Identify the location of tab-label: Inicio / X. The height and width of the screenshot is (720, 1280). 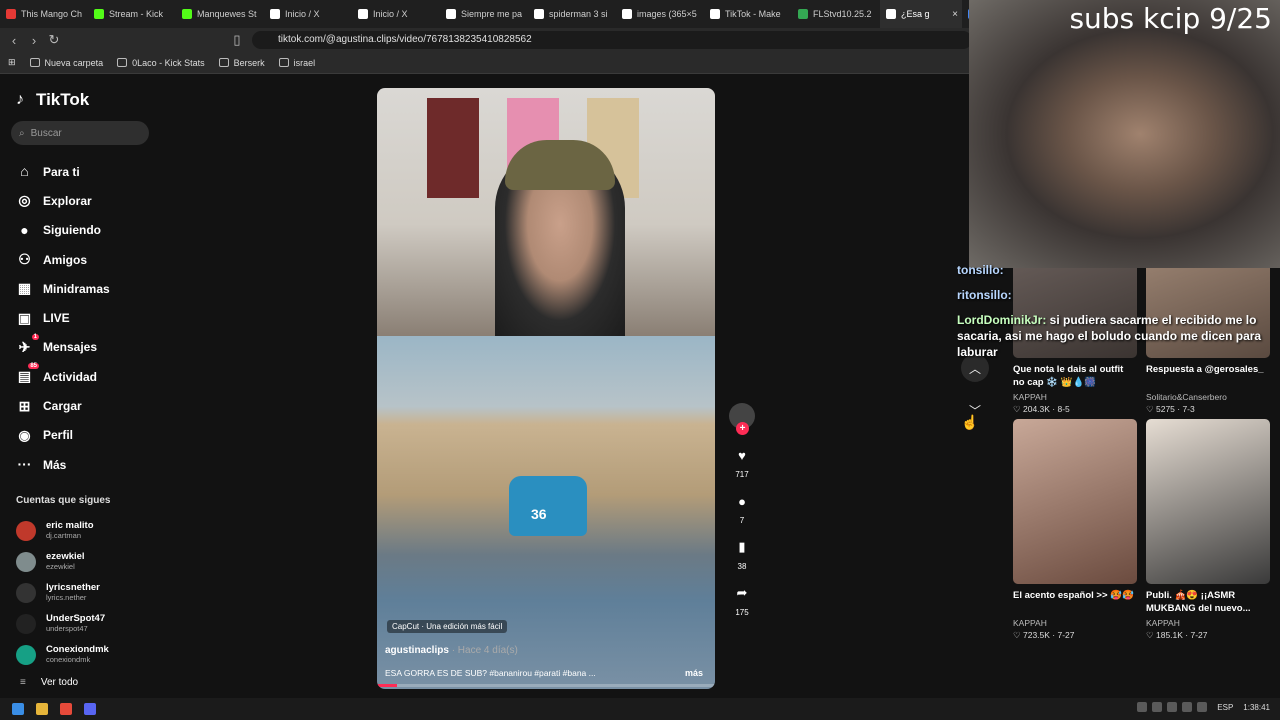
(302, 14).